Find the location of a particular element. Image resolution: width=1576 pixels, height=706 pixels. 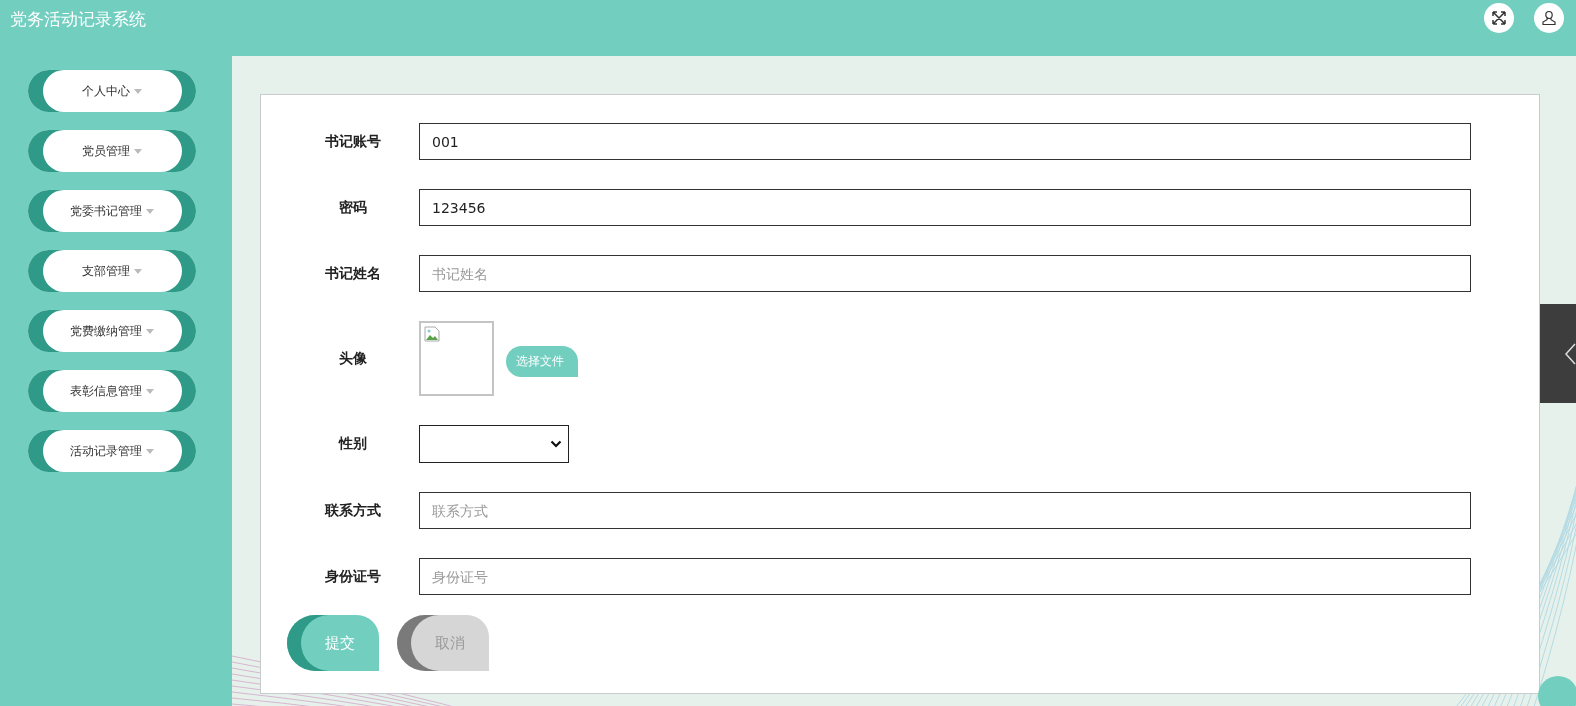

sidebar-item: 活动记录管理 is located at coordinates (112, 451).